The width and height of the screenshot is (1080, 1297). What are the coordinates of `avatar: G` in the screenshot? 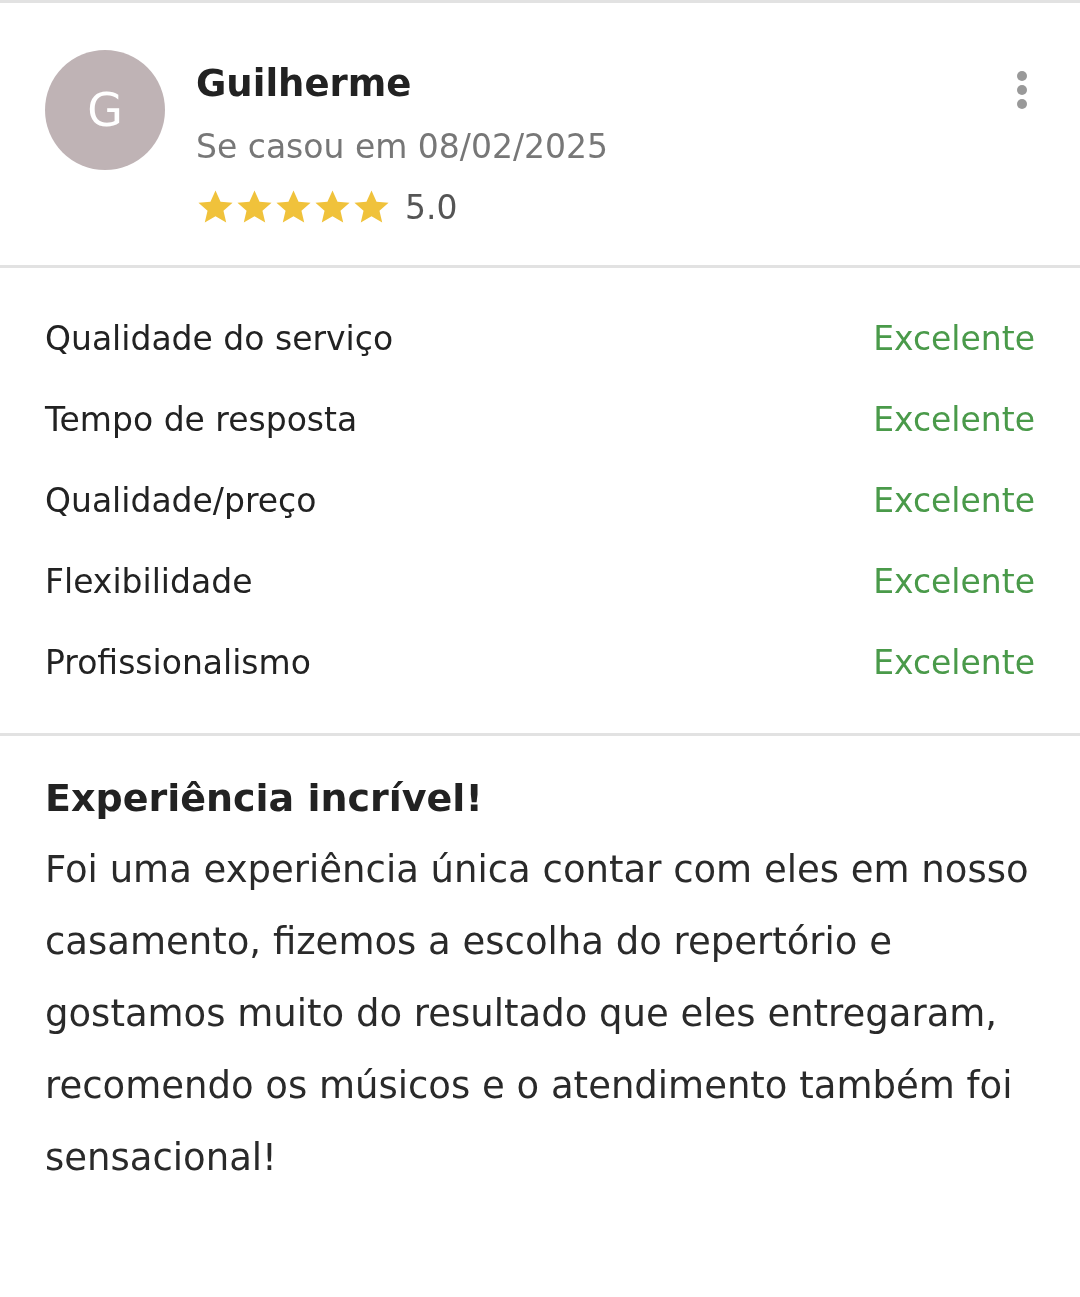 It's located at (105, 110).